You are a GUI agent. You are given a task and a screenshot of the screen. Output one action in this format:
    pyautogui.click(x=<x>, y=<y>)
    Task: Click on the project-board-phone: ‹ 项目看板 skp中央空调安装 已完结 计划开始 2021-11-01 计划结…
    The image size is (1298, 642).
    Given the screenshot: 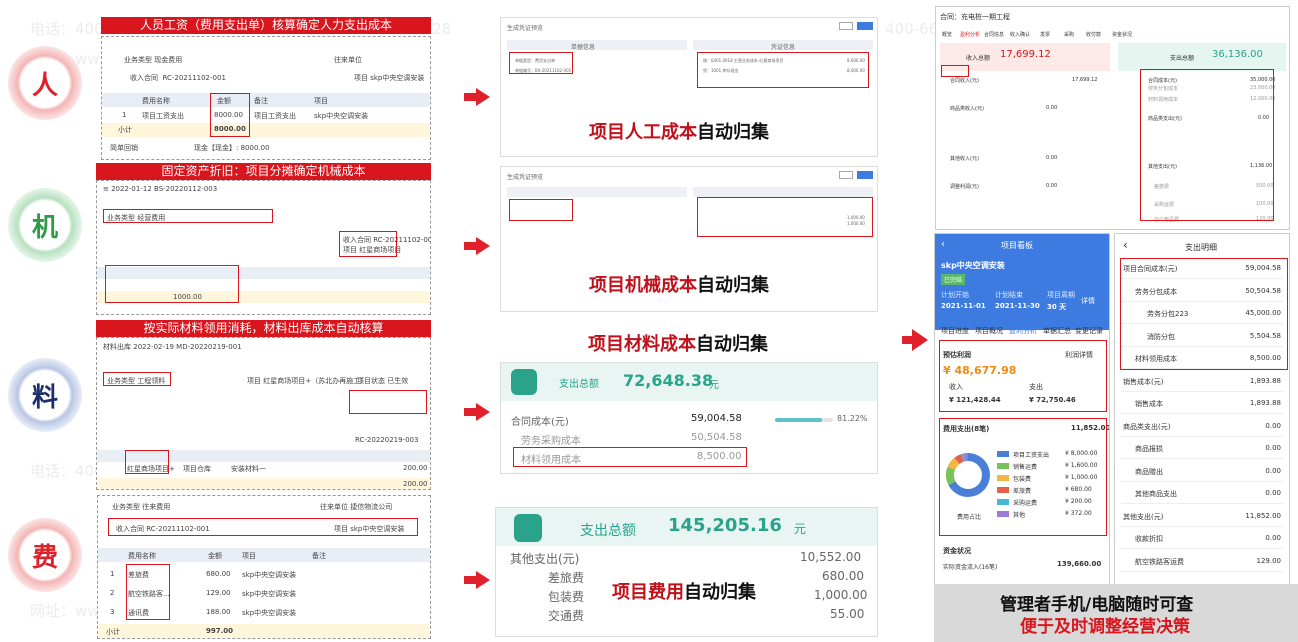 What is the action you would take?
    pyautogui.click(x=1022, y=410)
    